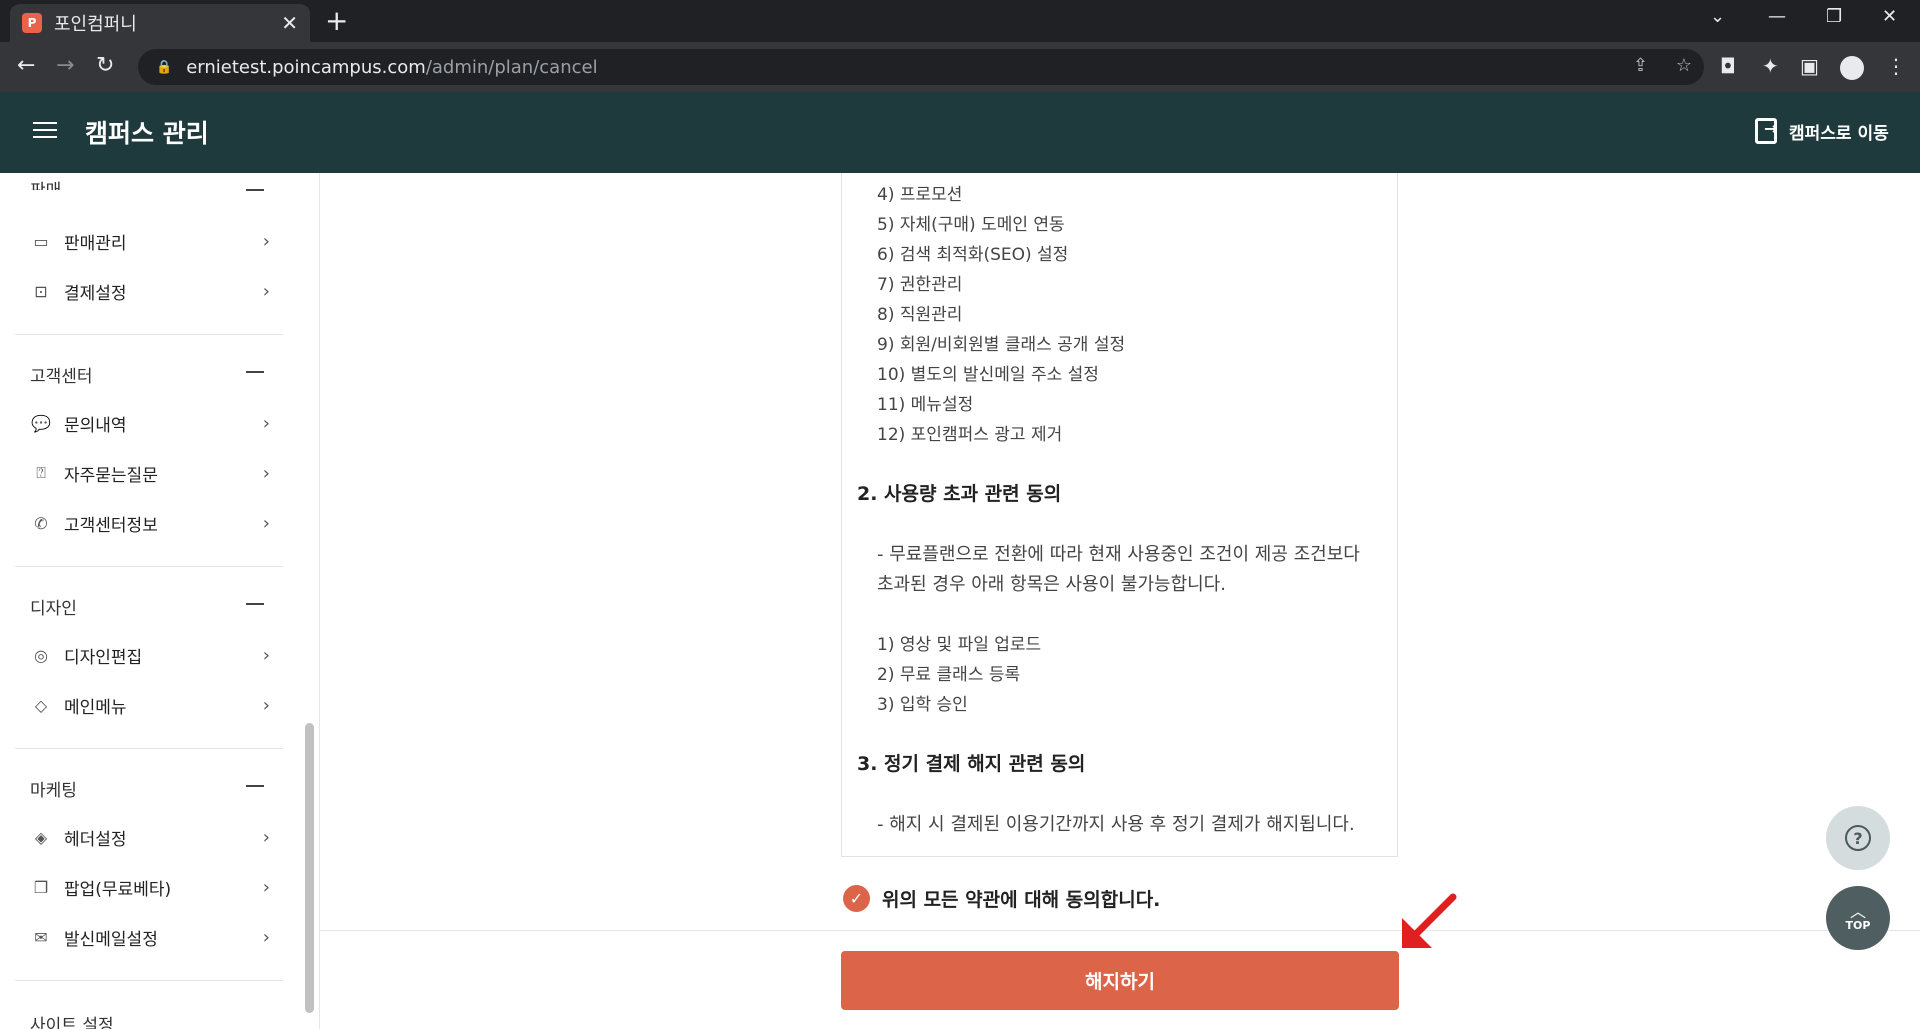 The height and width of the screenshot is (1029, 1920). I want to click on terms-list-item: 11) 메뉴설정, so click(925, 405).